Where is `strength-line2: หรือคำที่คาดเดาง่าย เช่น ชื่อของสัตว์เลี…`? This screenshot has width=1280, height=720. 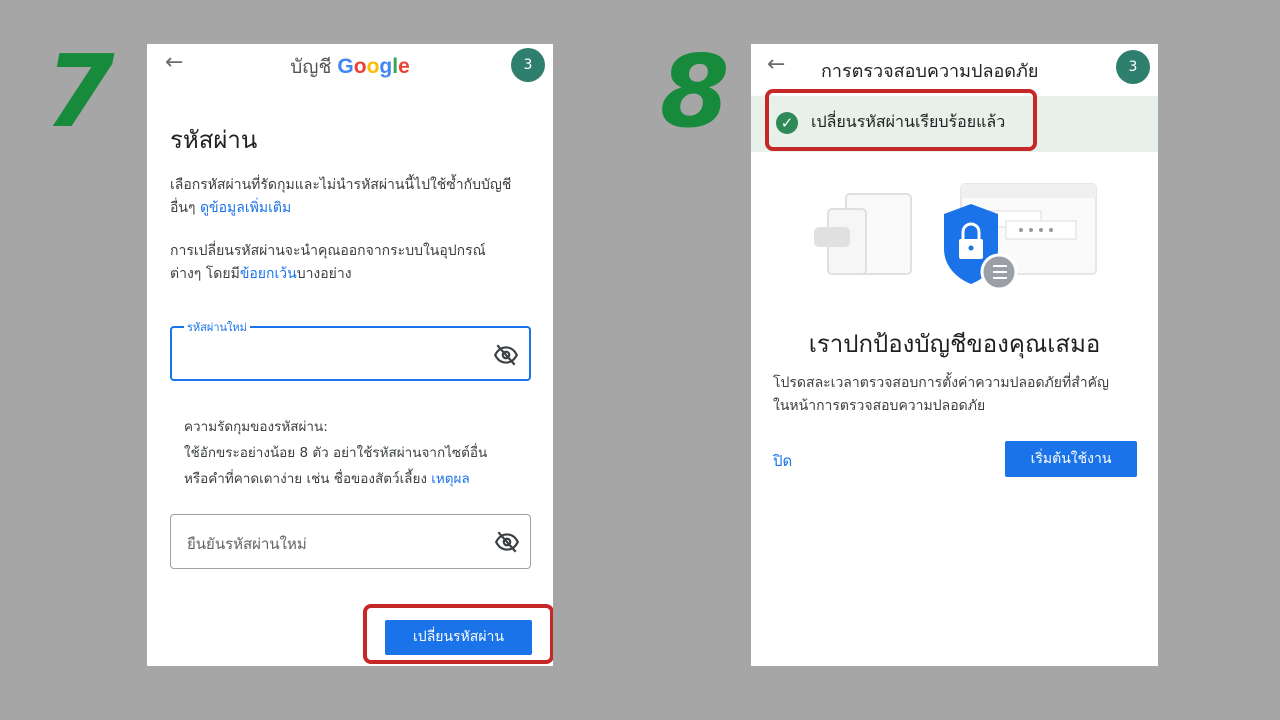 strength-line2: หรือคำที่คาดเดาง่าย เช่น ชื่อของสัตว์เลี… is located at coordinates (335, 479).